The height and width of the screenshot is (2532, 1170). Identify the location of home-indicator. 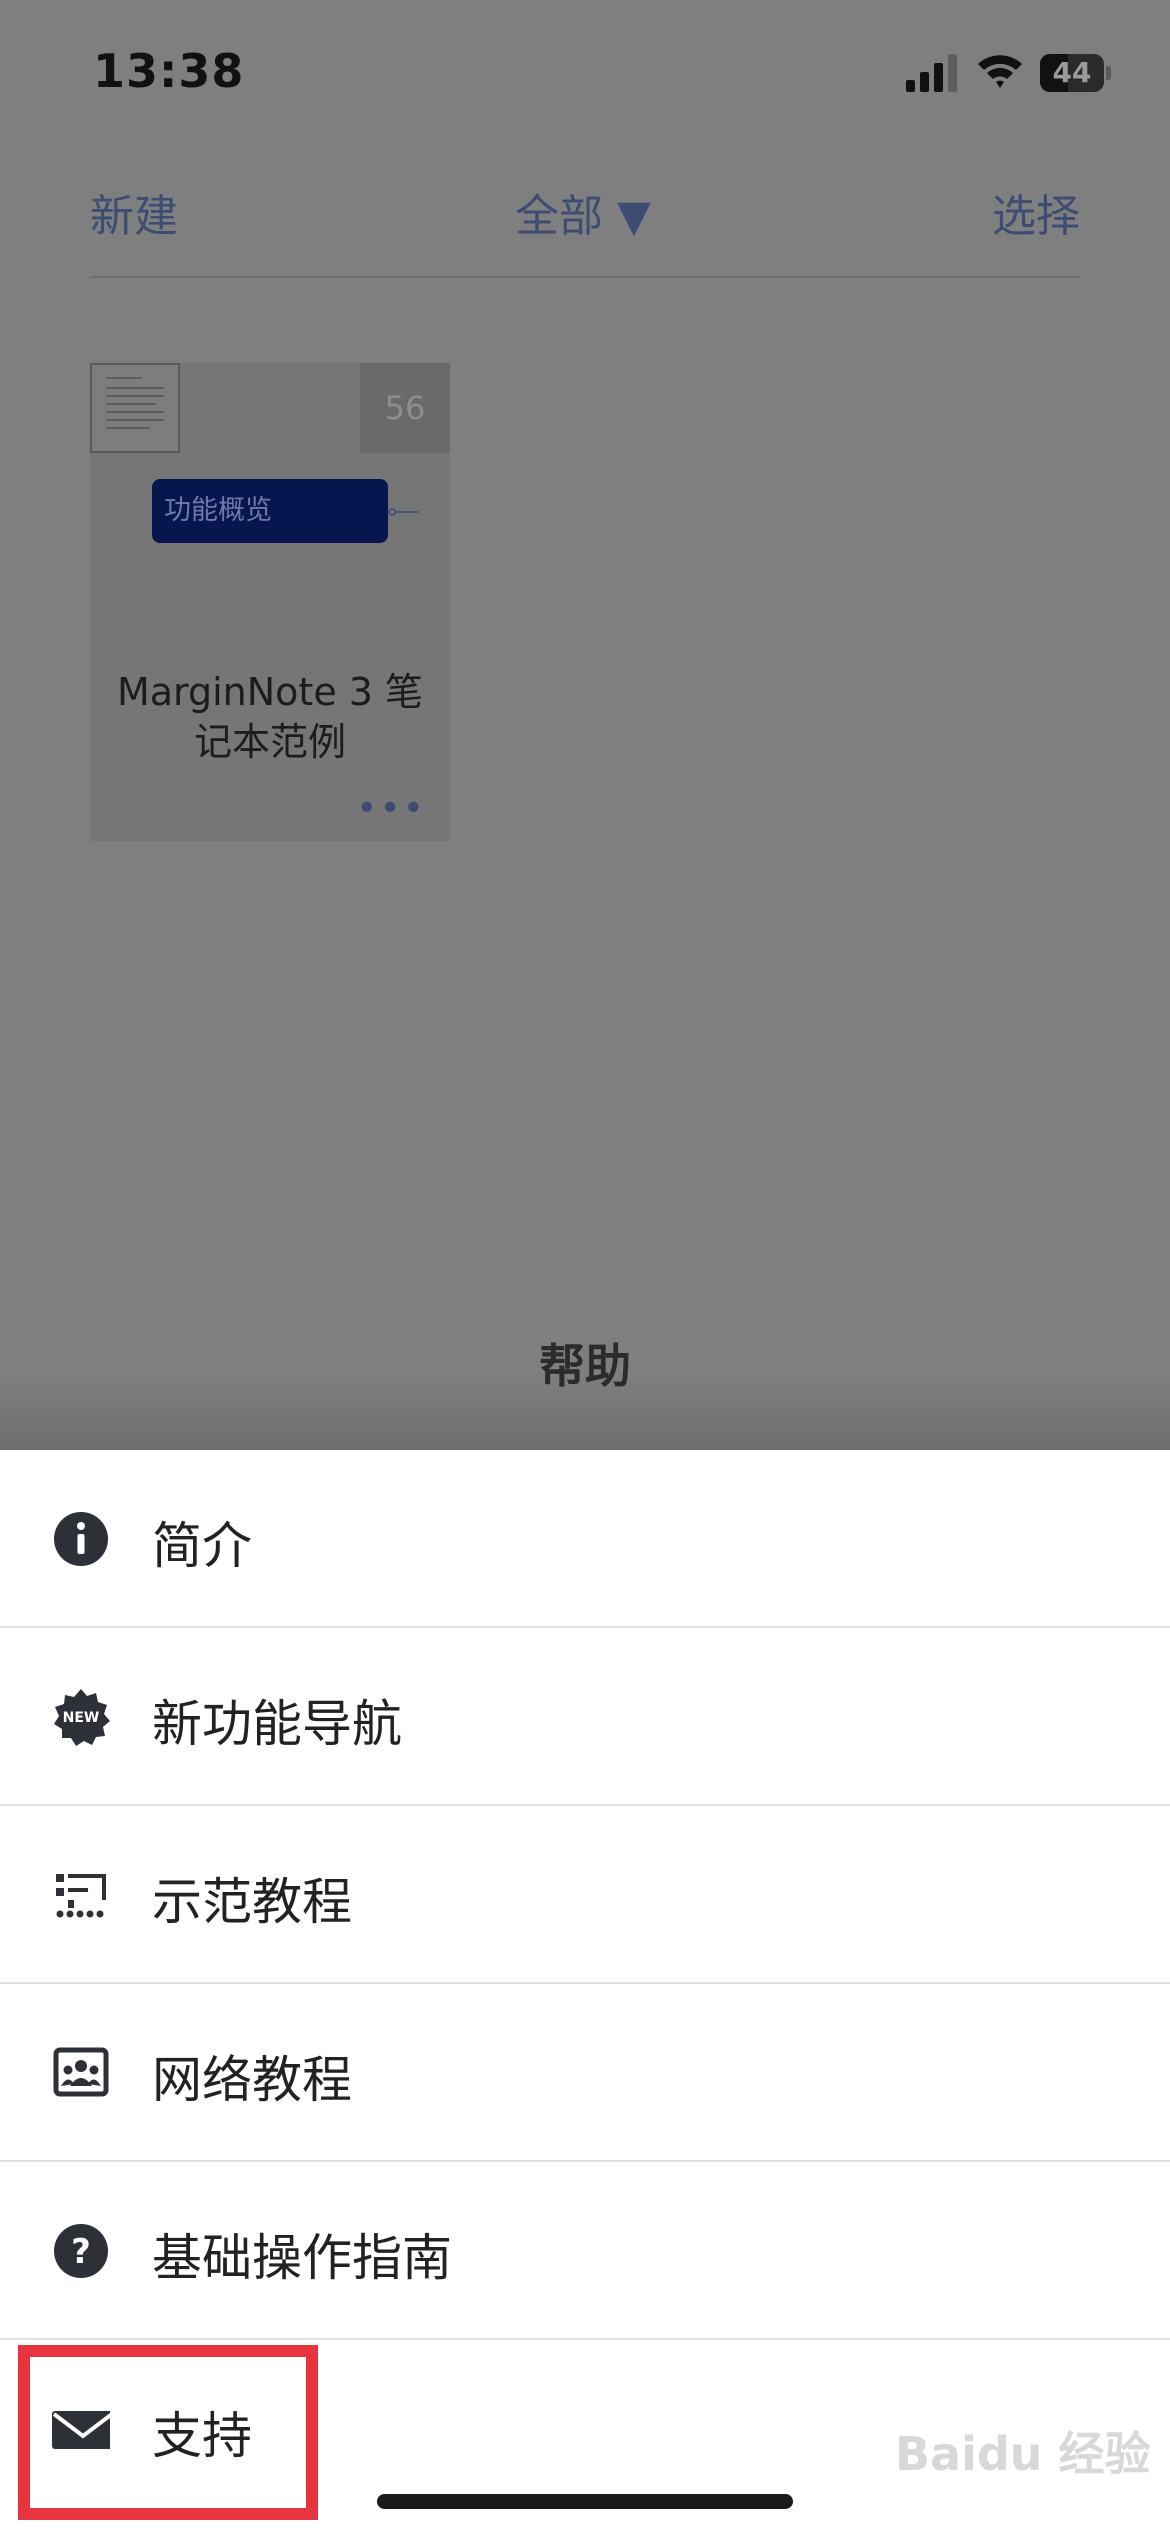
(585, 2501).